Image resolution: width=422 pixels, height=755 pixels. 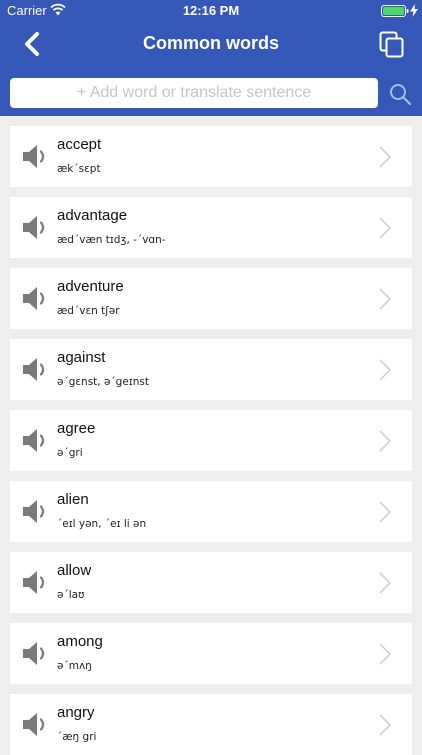 I want to click on word-label: allow, so click(x=74, y=570).